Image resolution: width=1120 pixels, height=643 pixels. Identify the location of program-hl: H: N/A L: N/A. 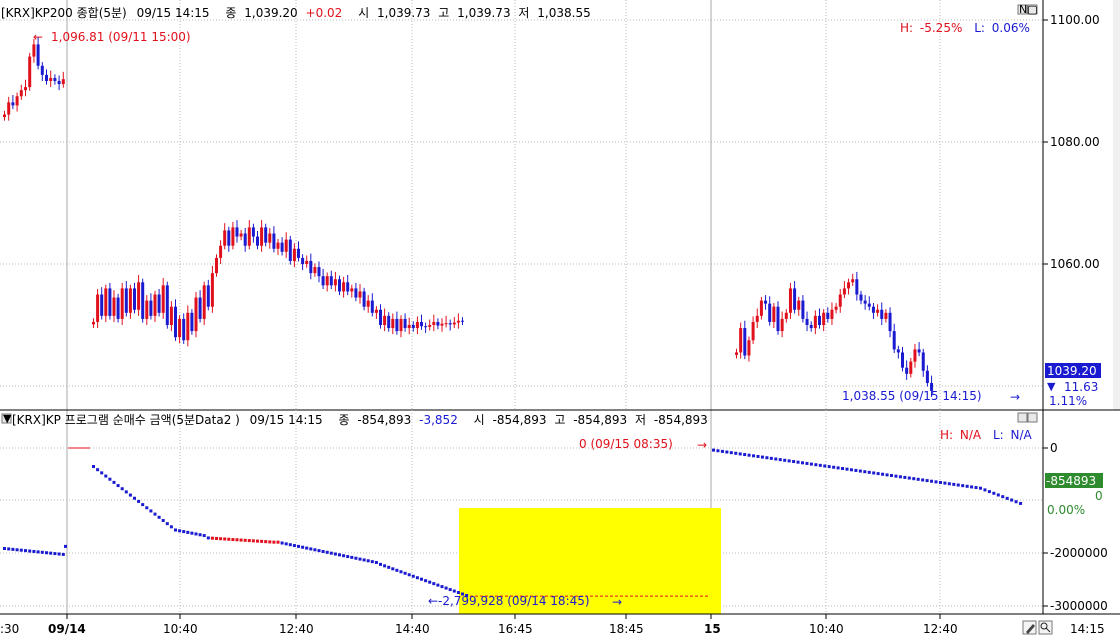
(986, 435).